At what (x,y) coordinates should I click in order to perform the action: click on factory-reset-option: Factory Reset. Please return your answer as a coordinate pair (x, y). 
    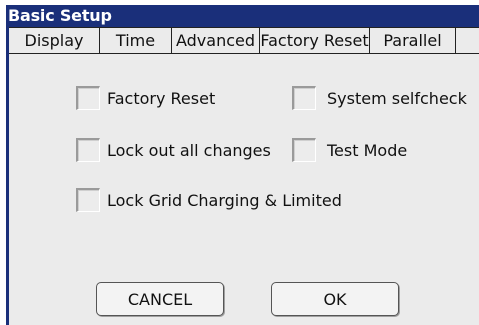
    Looking at the image, I should click on (166, 100).